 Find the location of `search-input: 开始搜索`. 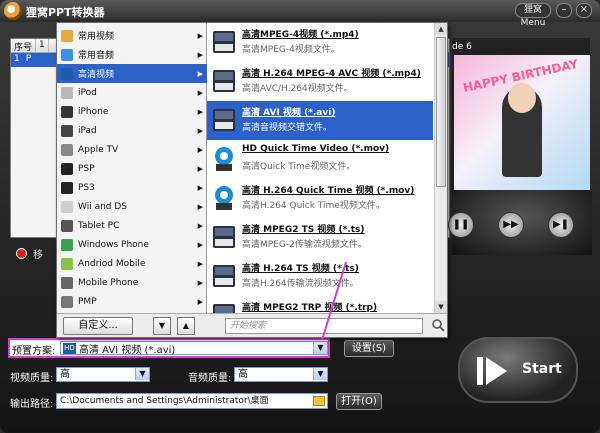

search-input: 开始搜索 is located at coordinates (324, 326).